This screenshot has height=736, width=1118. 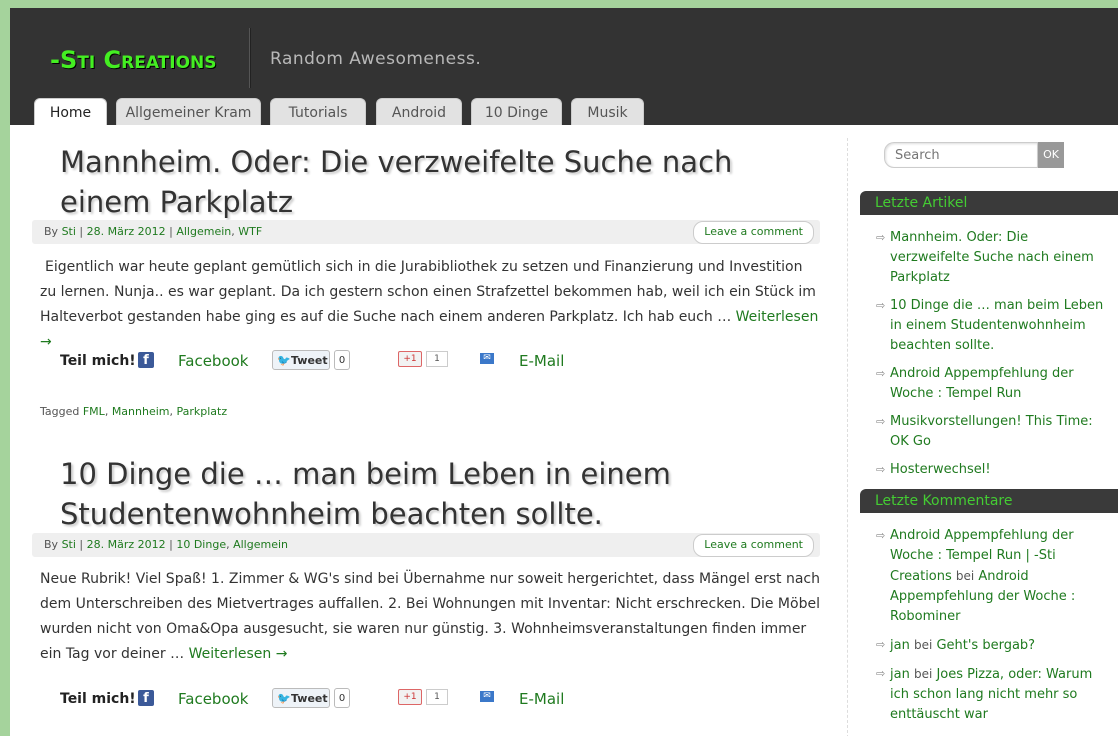 I want to click on tab-tutorials: Tutorials, so click(x=318, y=111).